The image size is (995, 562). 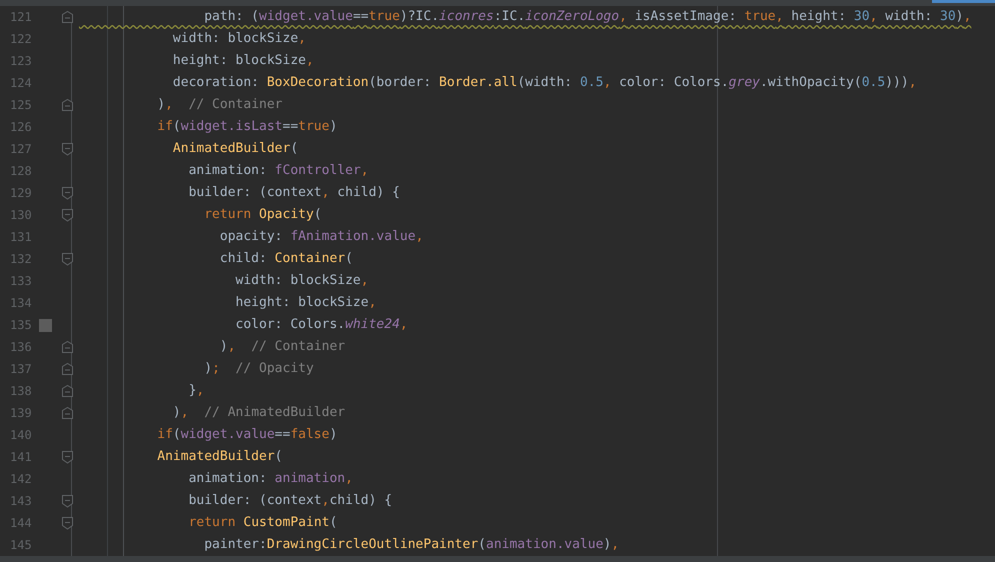 I want to click on code-line: if(widget.value==false), so click(x=247, y=435).